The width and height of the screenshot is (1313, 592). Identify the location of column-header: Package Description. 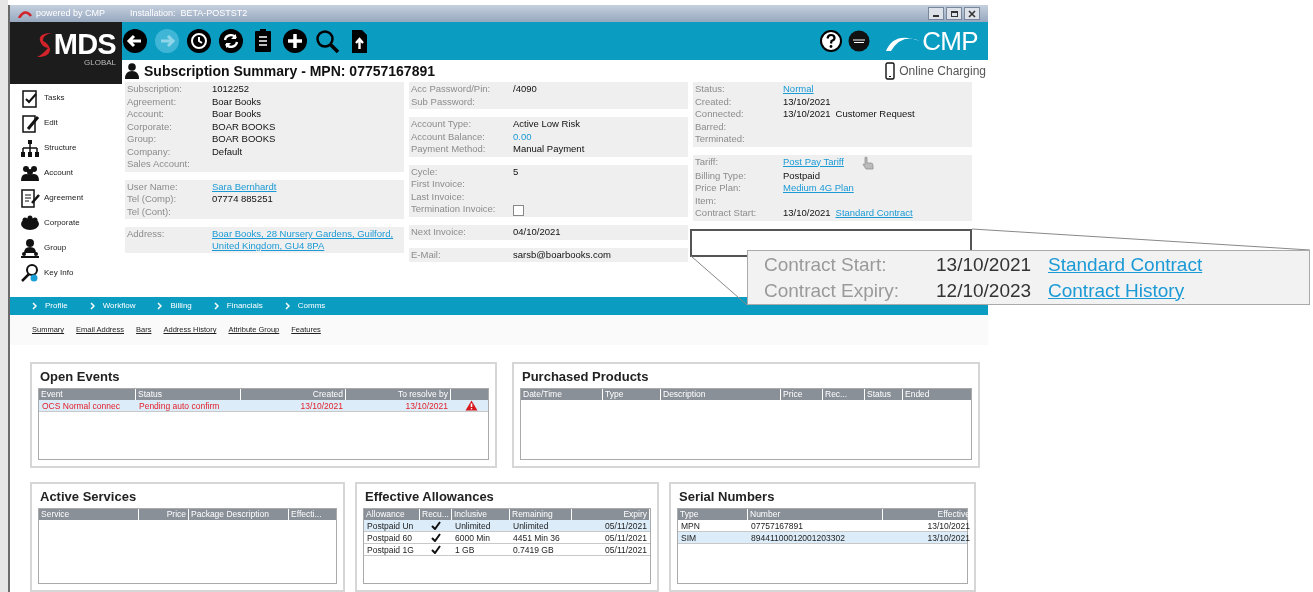
(239, 514).